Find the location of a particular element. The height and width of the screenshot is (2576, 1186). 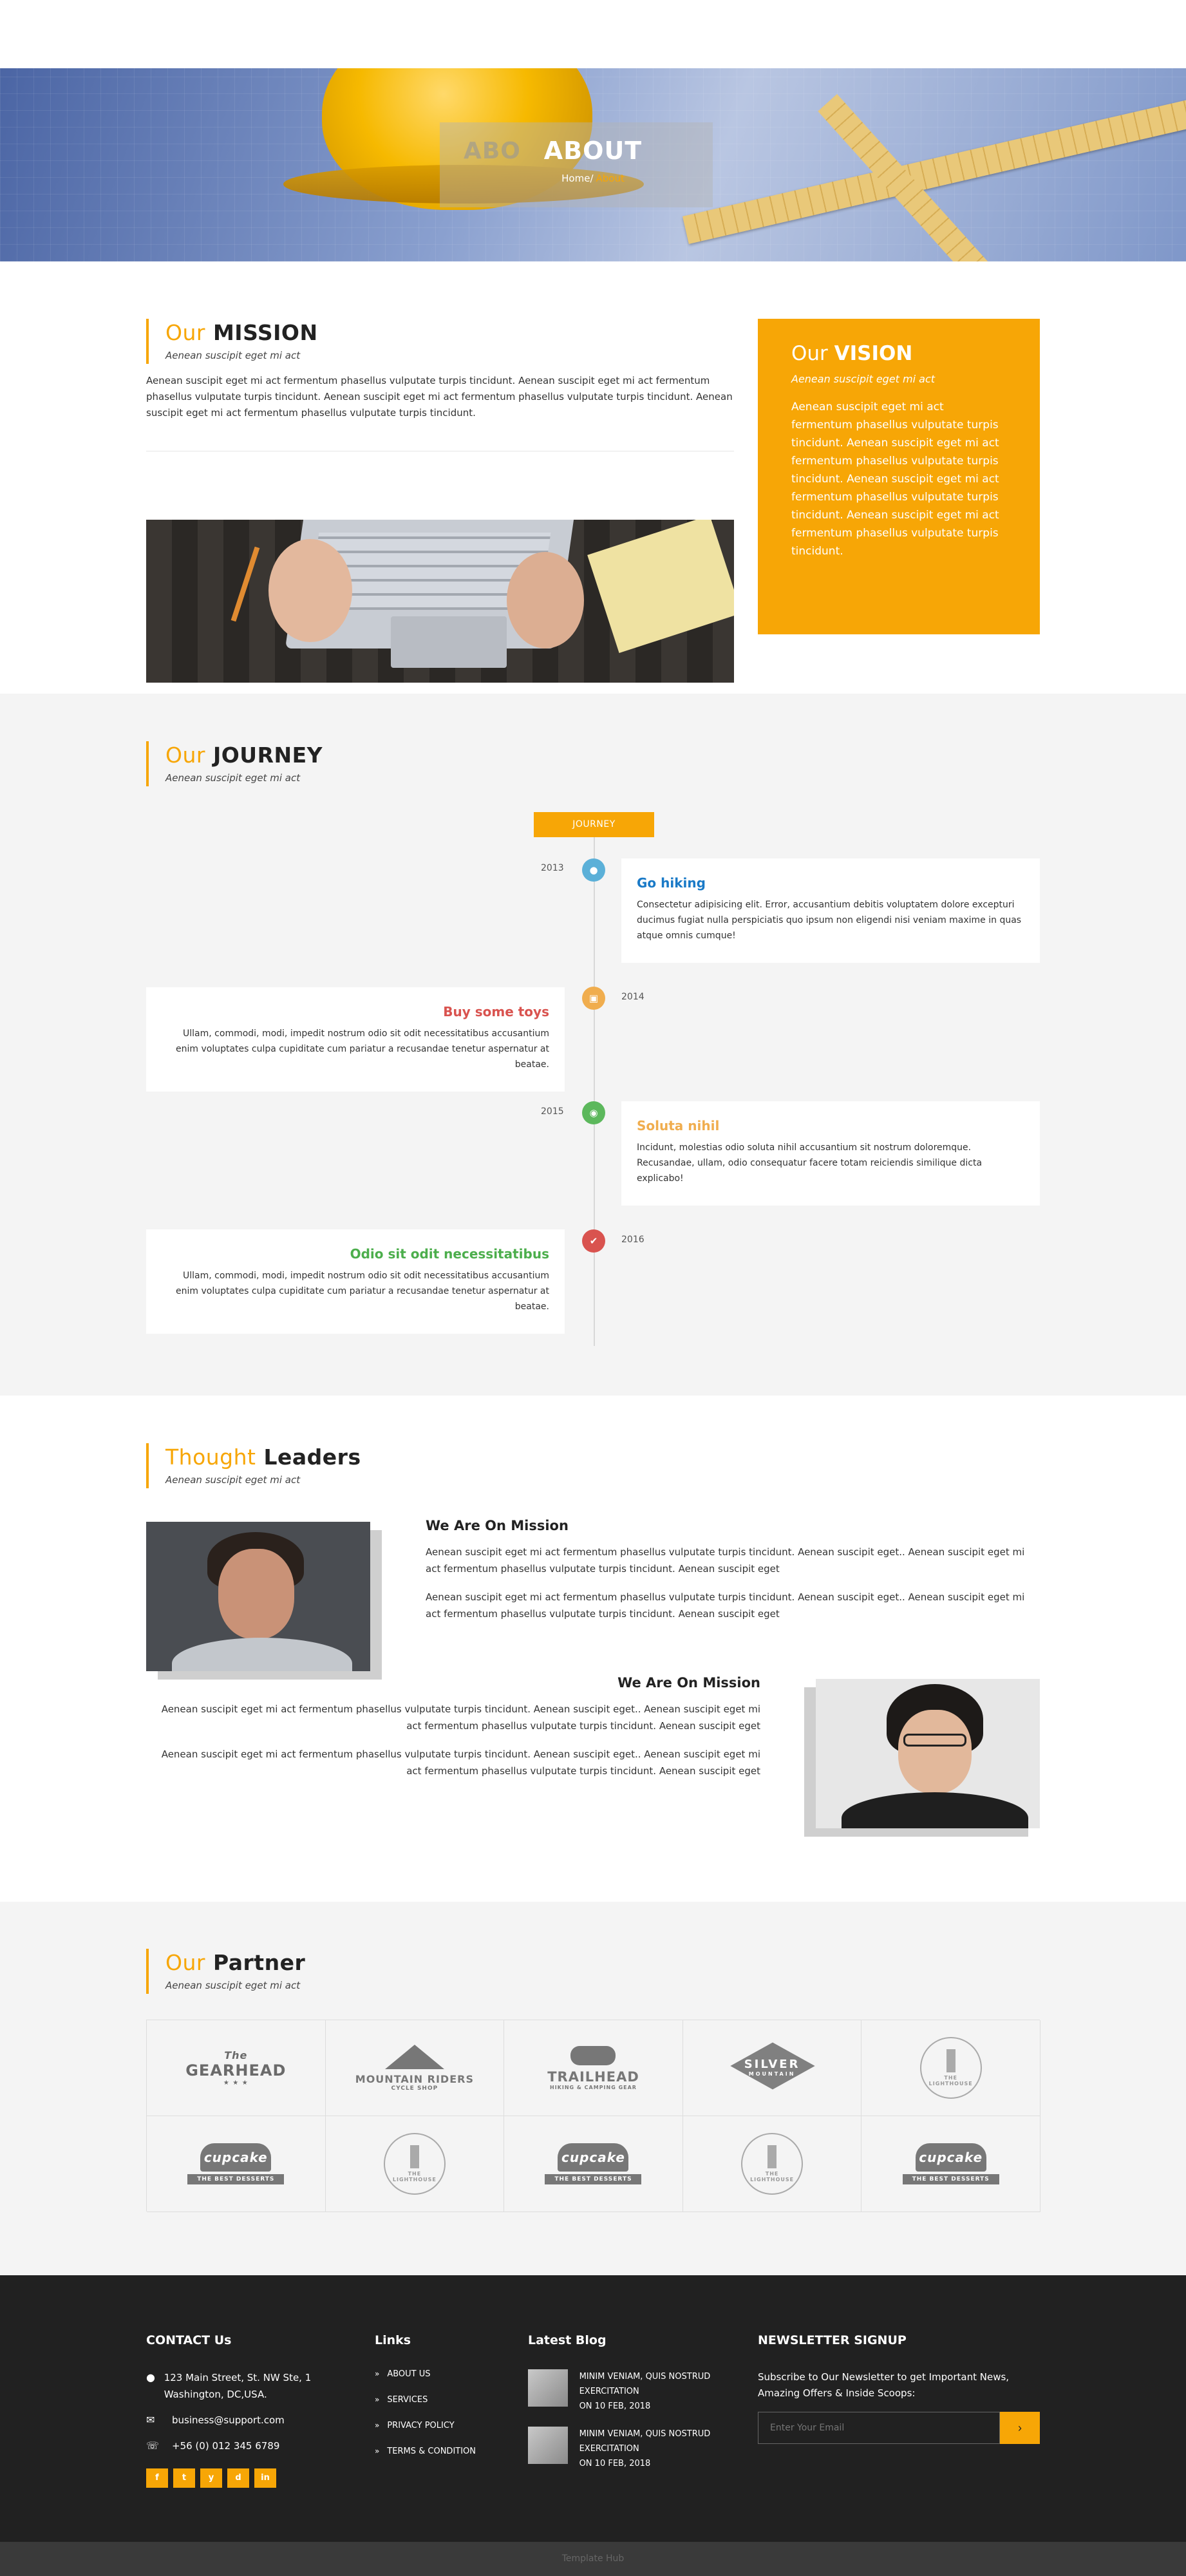

contact-phone: ☏ +56 (0) 012 345 6789 is located at coordinates (242, 2446).